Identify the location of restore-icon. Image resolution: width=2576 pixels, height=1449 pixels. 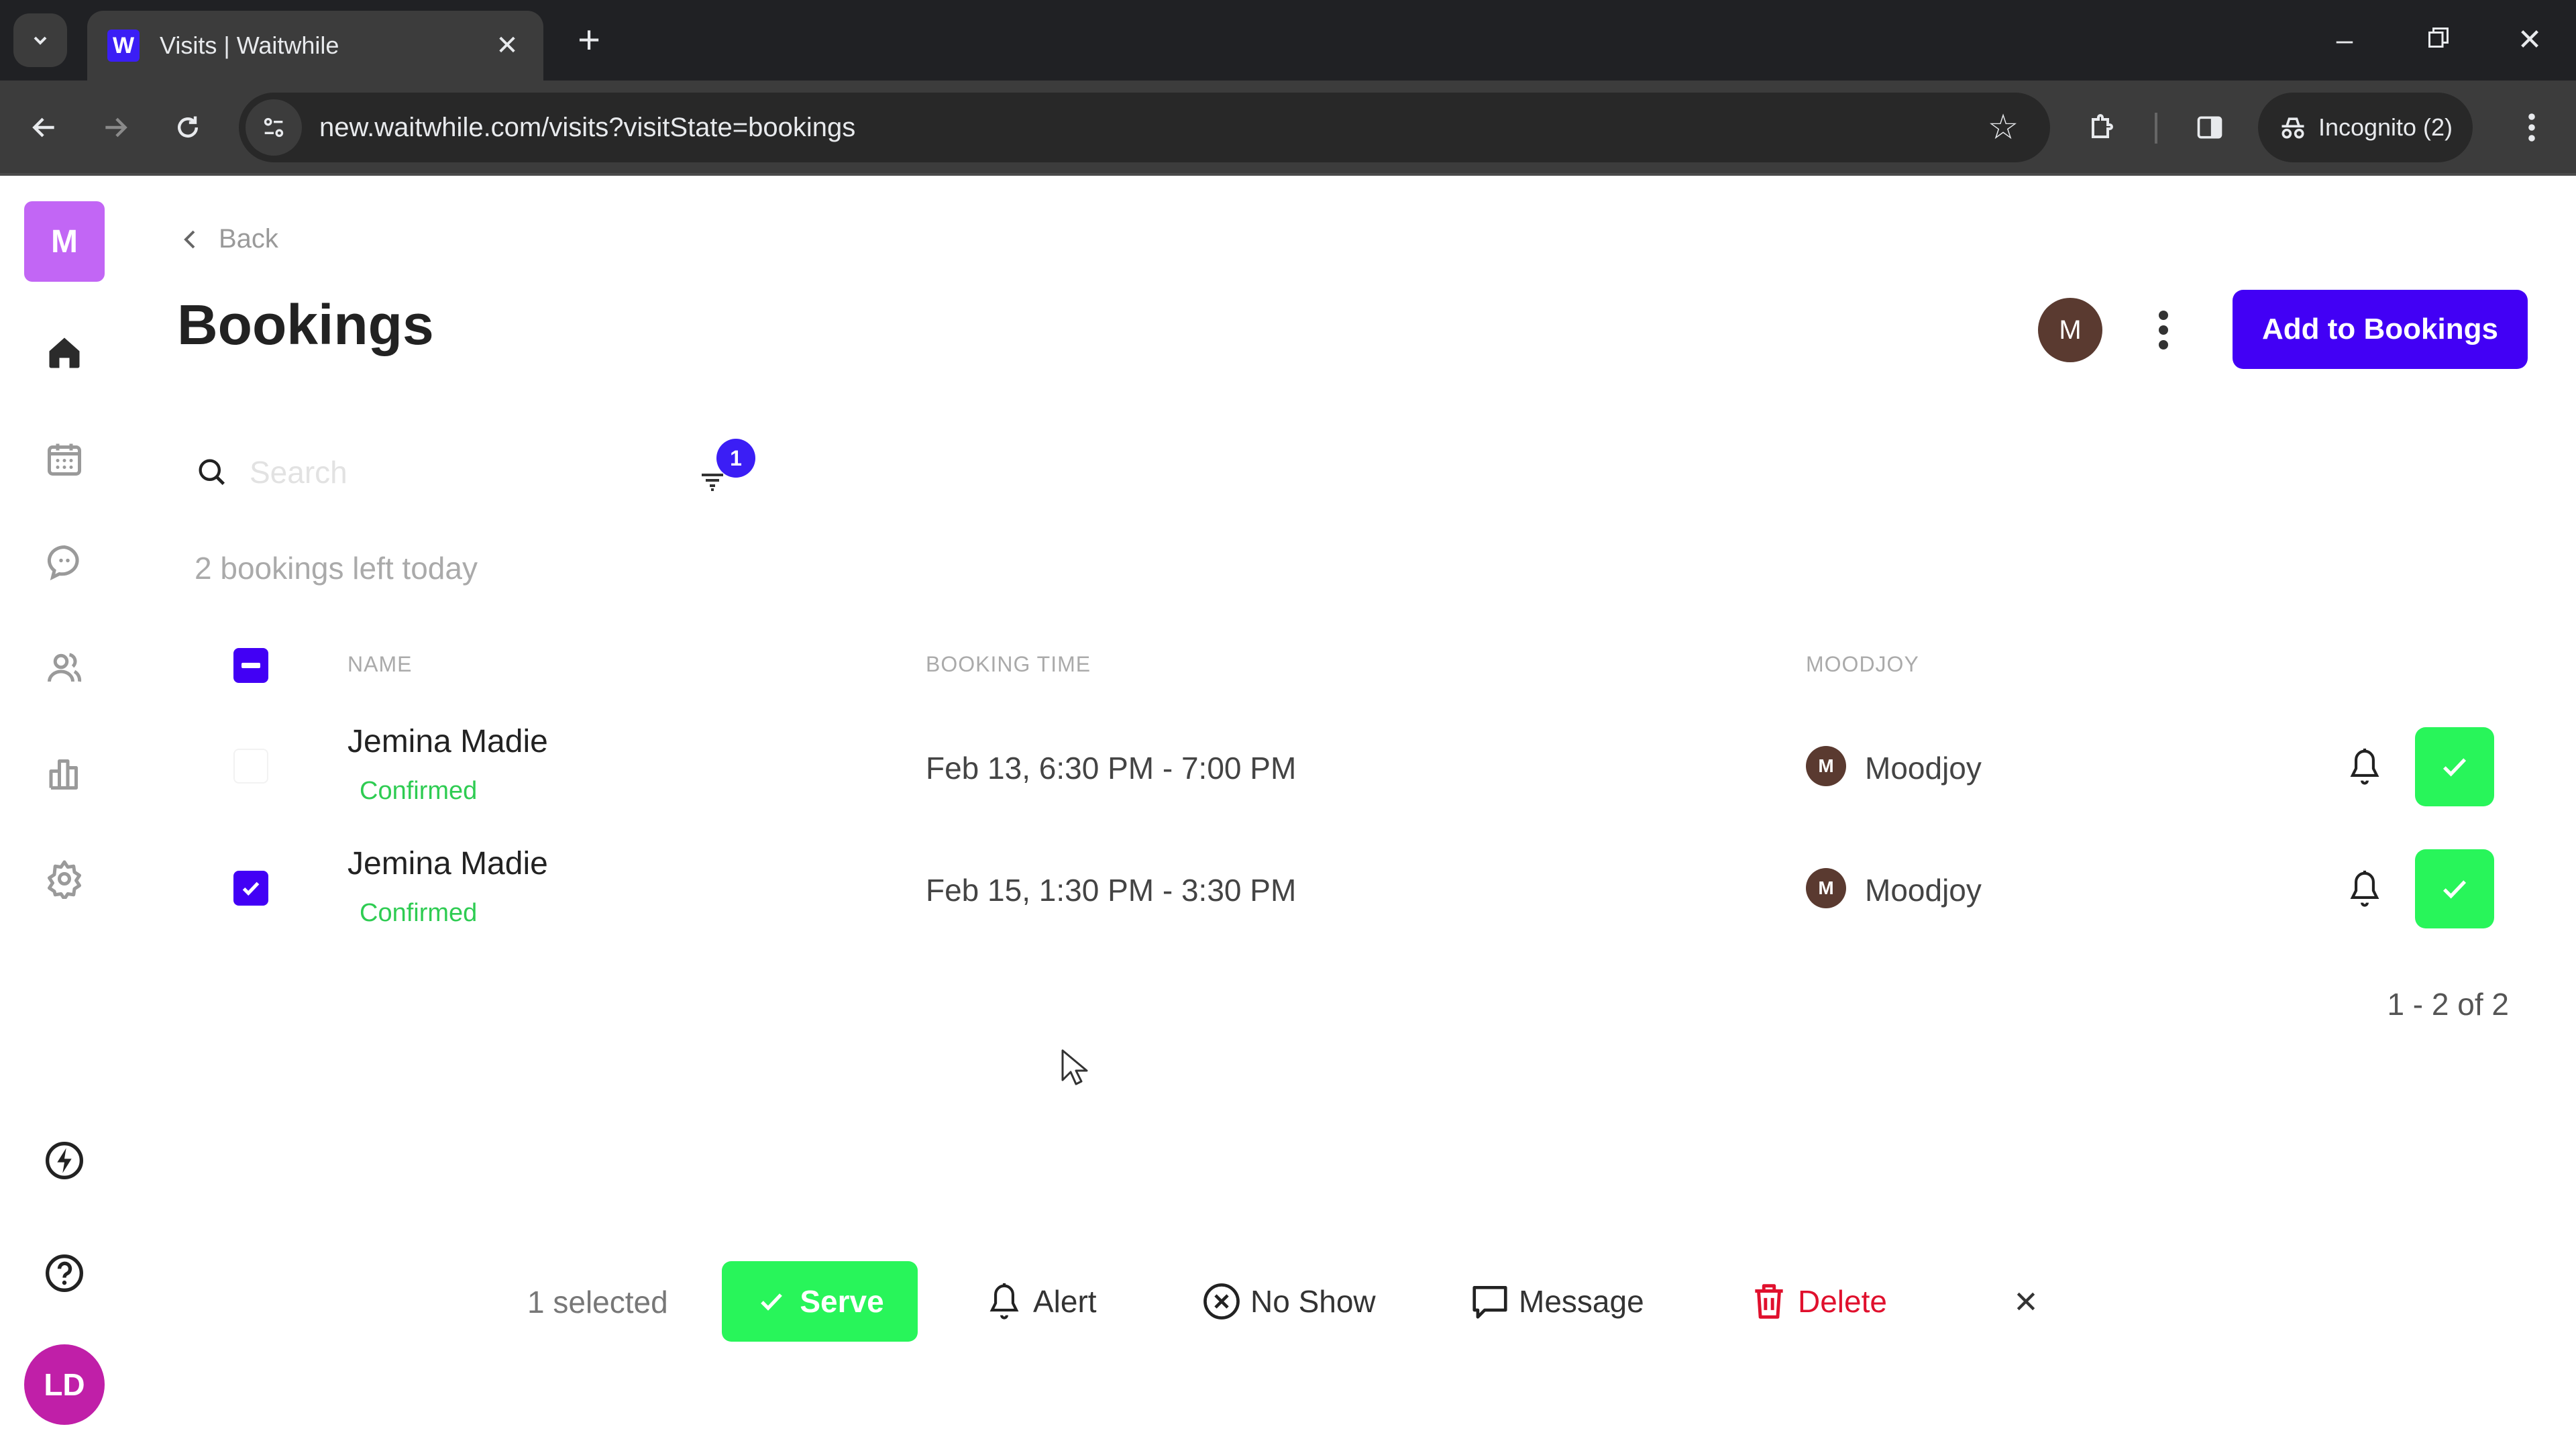
(2438, 38).